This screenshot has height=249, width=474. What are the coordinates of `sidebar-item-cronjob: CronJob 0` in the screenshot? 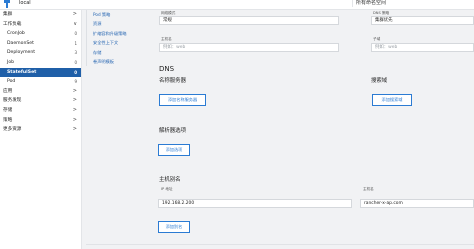 It's located at (40, 34).